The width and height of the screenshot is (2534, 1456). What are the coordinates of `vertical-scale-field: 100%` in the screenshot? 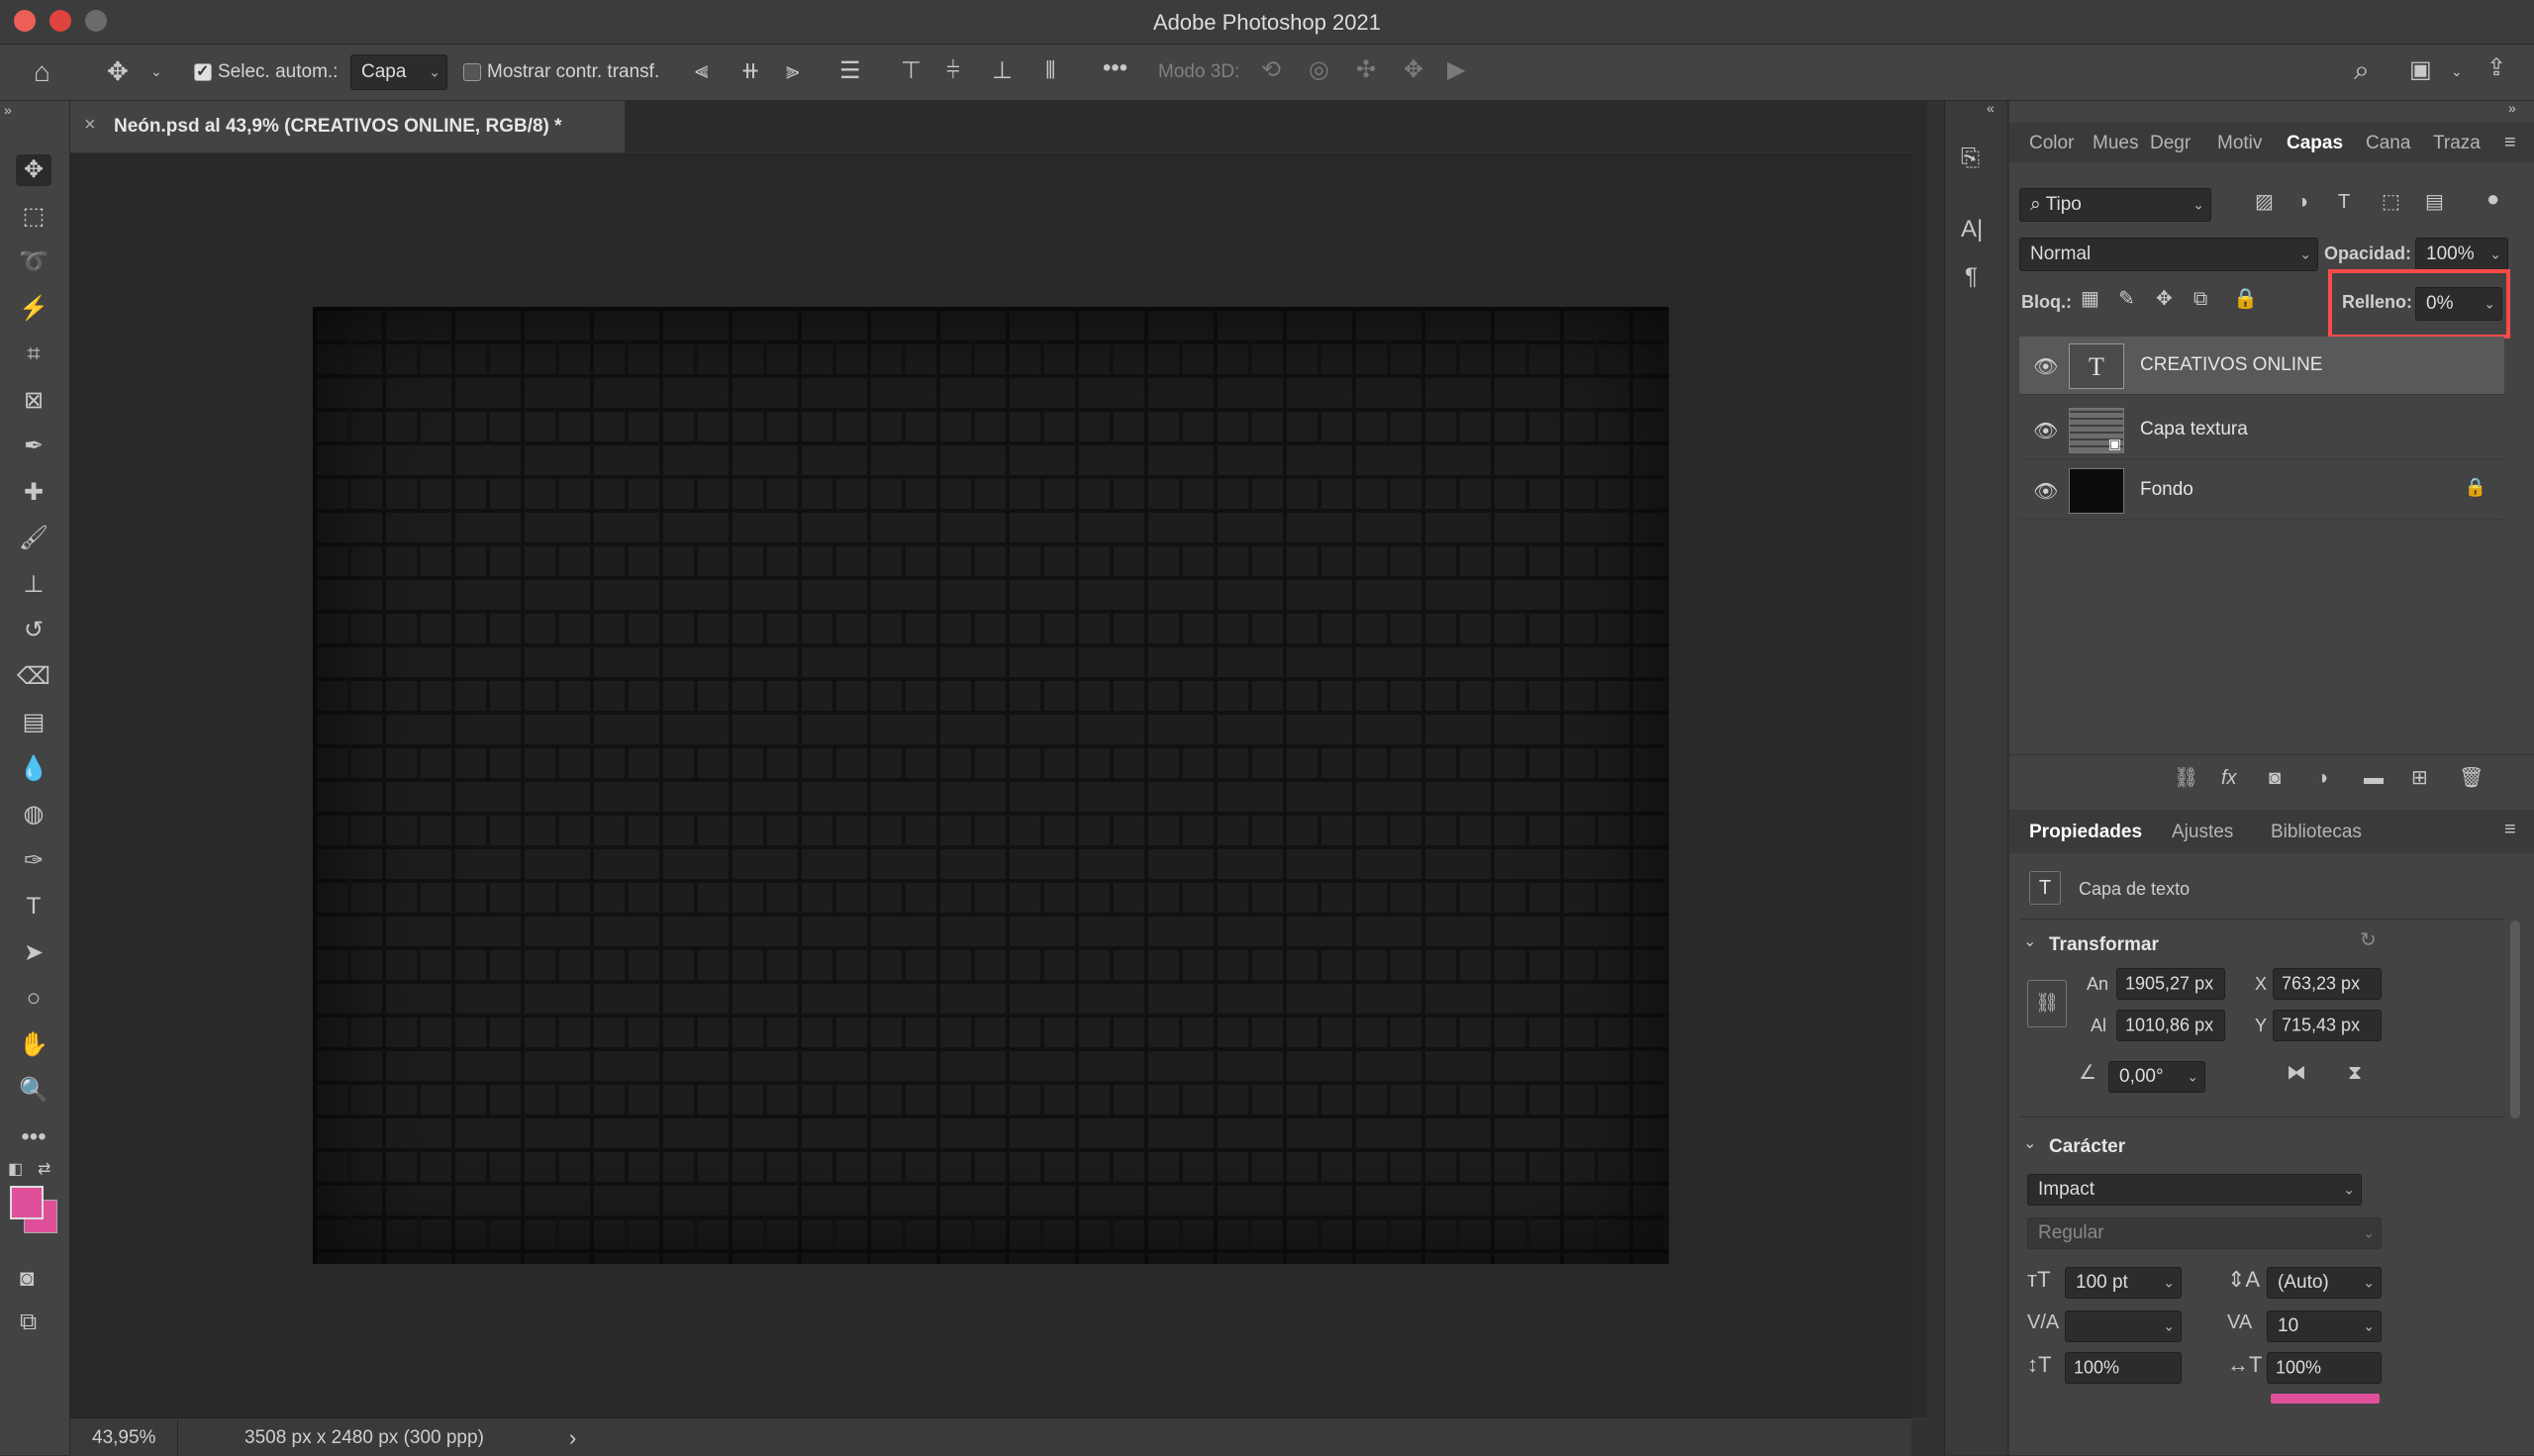 It's located at (2123, 1368).